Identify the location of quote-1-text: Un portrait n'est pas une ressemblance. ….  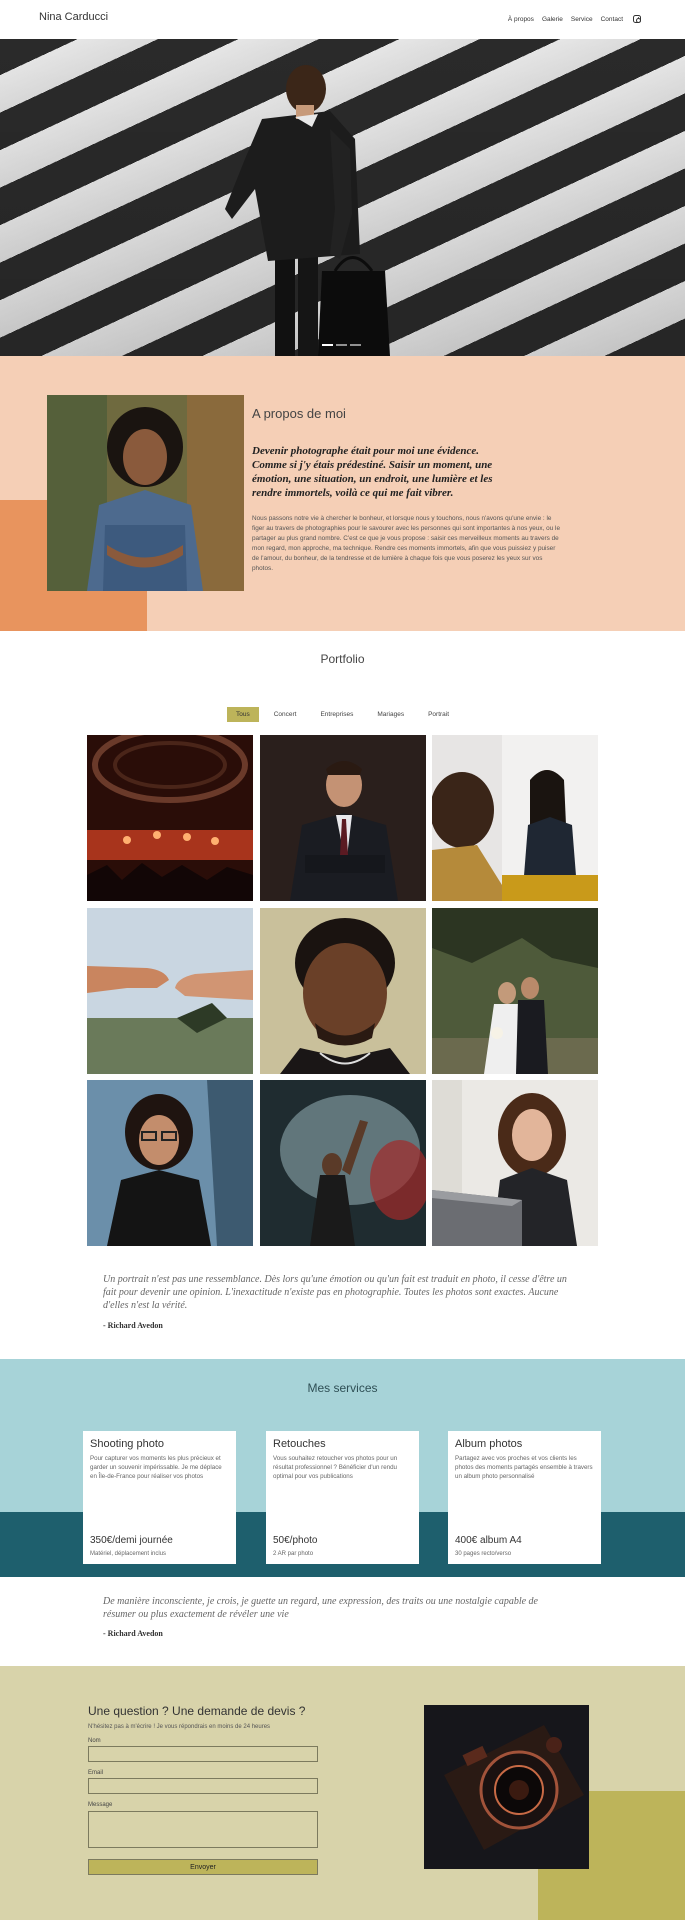
(335, 1292).